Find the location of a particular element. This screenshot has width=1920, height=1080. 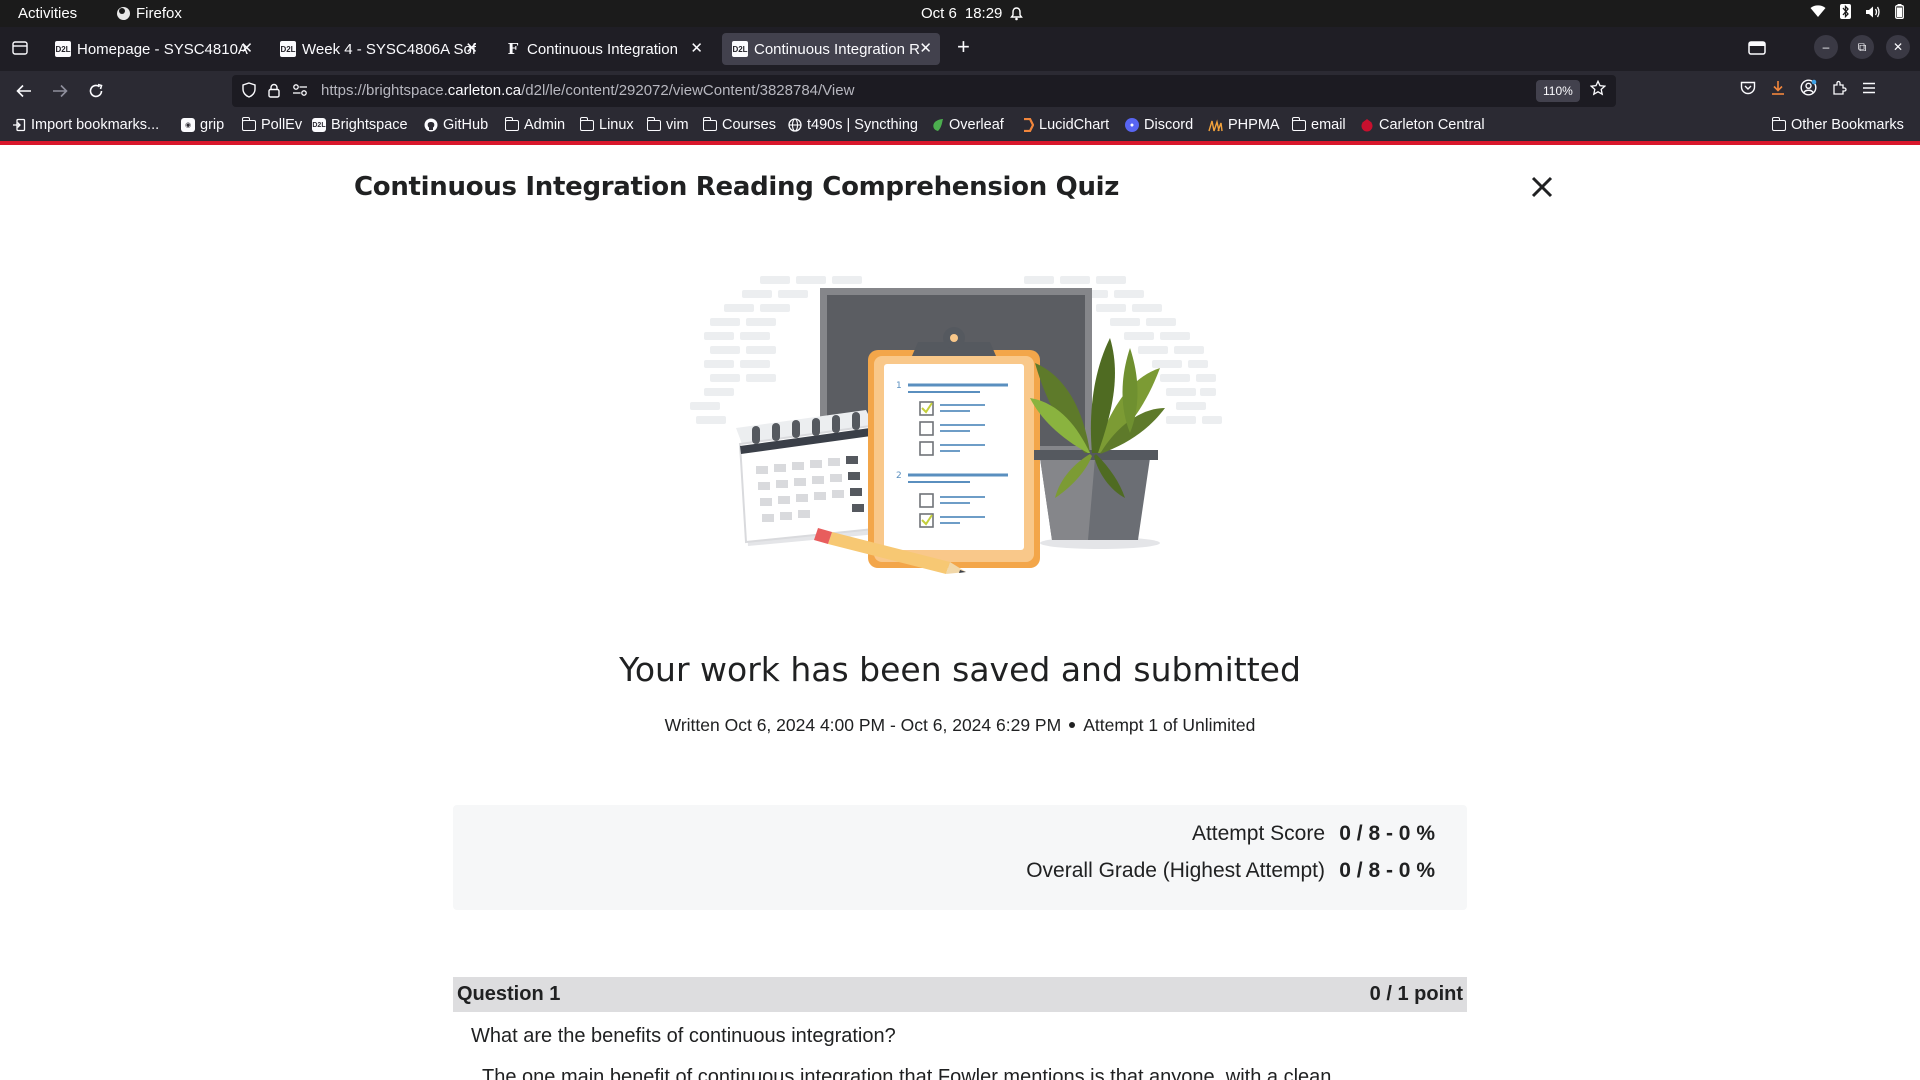

extensions-icon is located at coordinates (1839, 90).